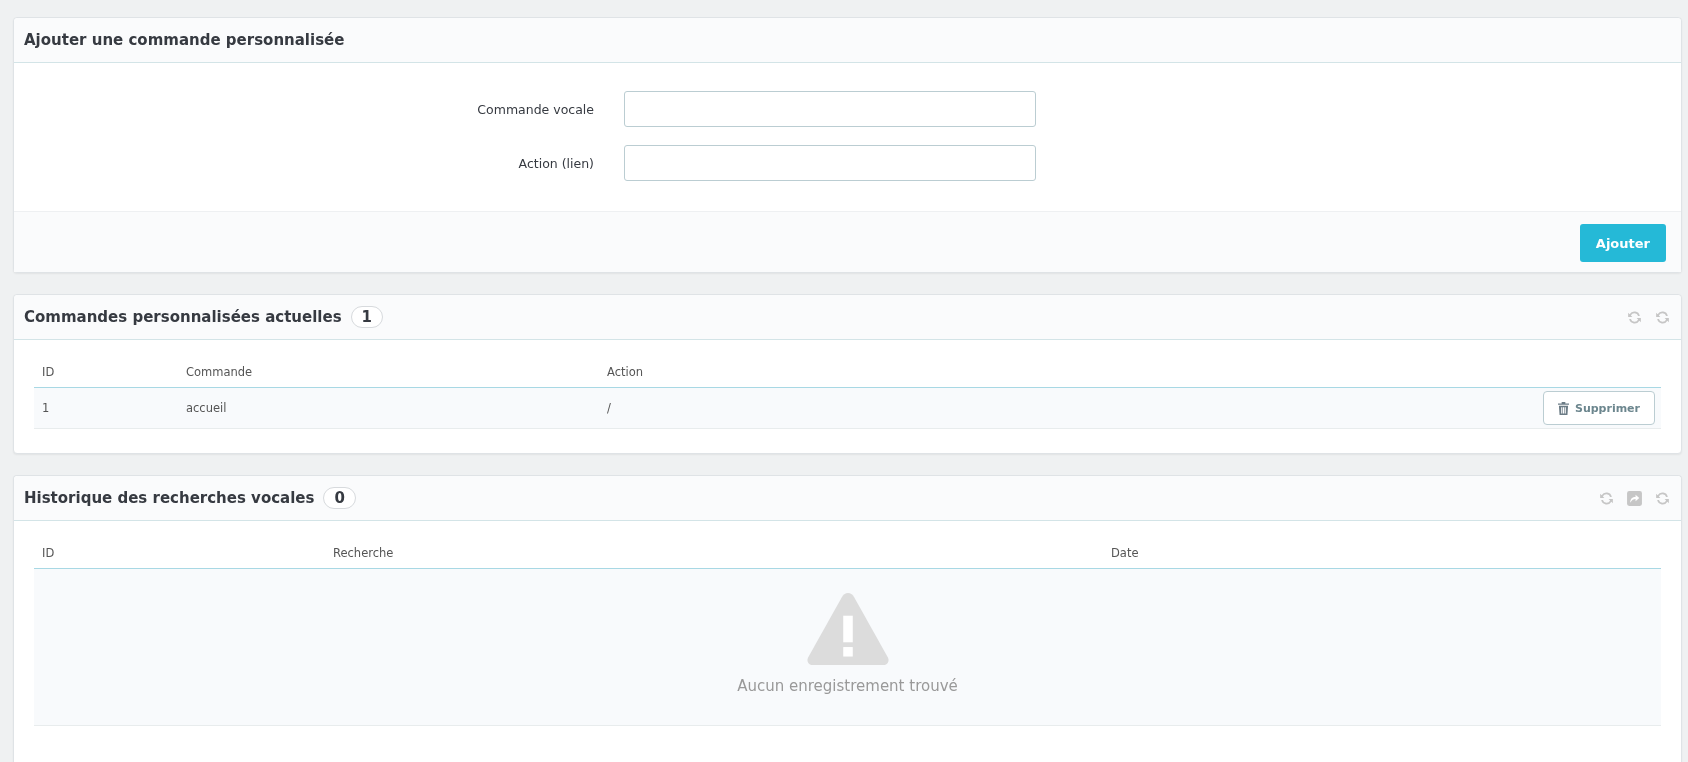 The height and width of the screenshot is (762, 1688). Describe the element at coordinates (388, 408) in the screenshot. I see `table-cell: accueil` at that location.